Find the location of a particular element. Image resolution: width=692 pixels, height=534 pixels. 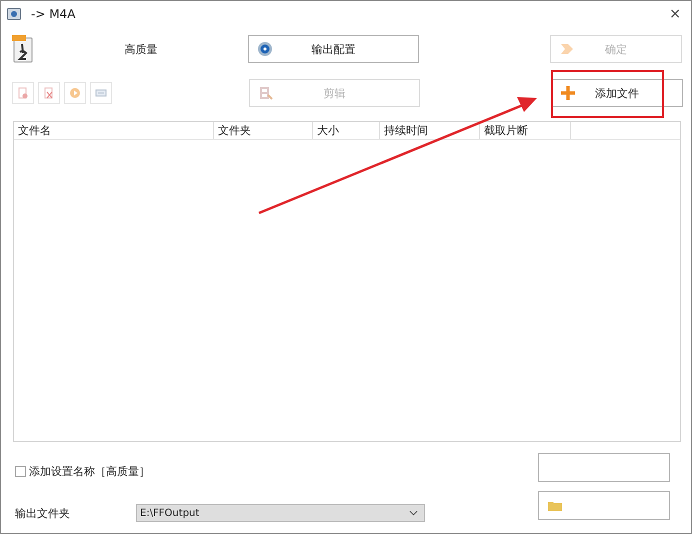

add-files-button: 添加文件 is located at coordinates (617, 93).